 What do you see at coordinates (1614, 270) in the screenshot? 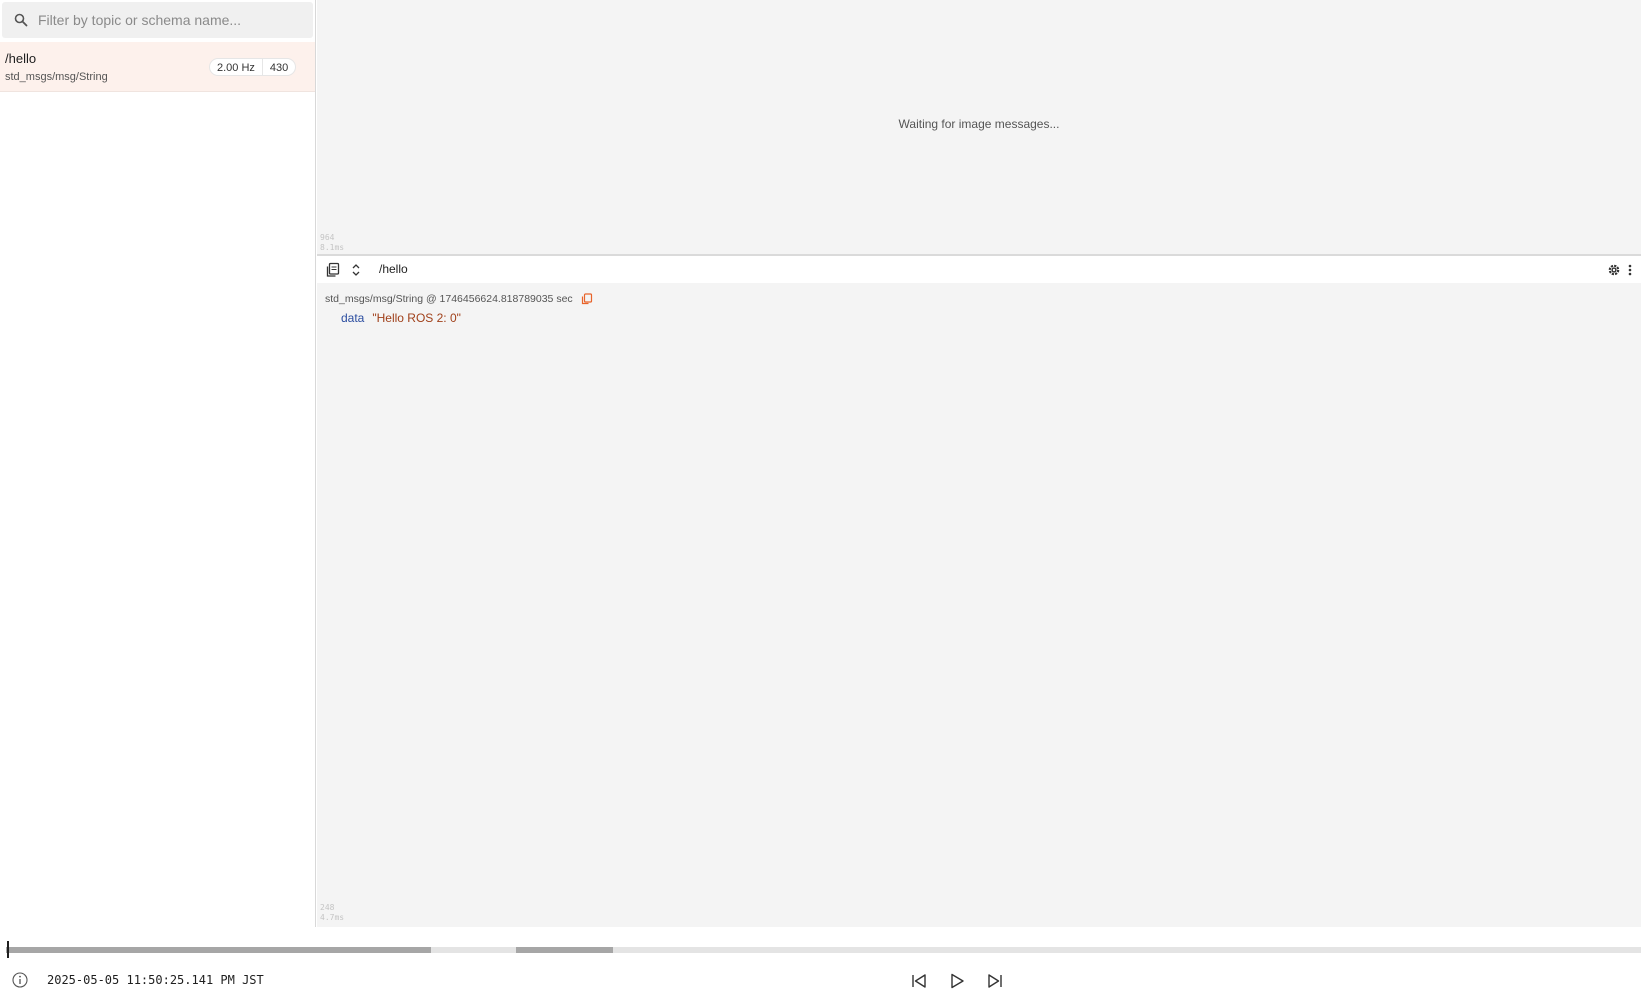
I see `settings-icon` at bounding box center [1614, 270].